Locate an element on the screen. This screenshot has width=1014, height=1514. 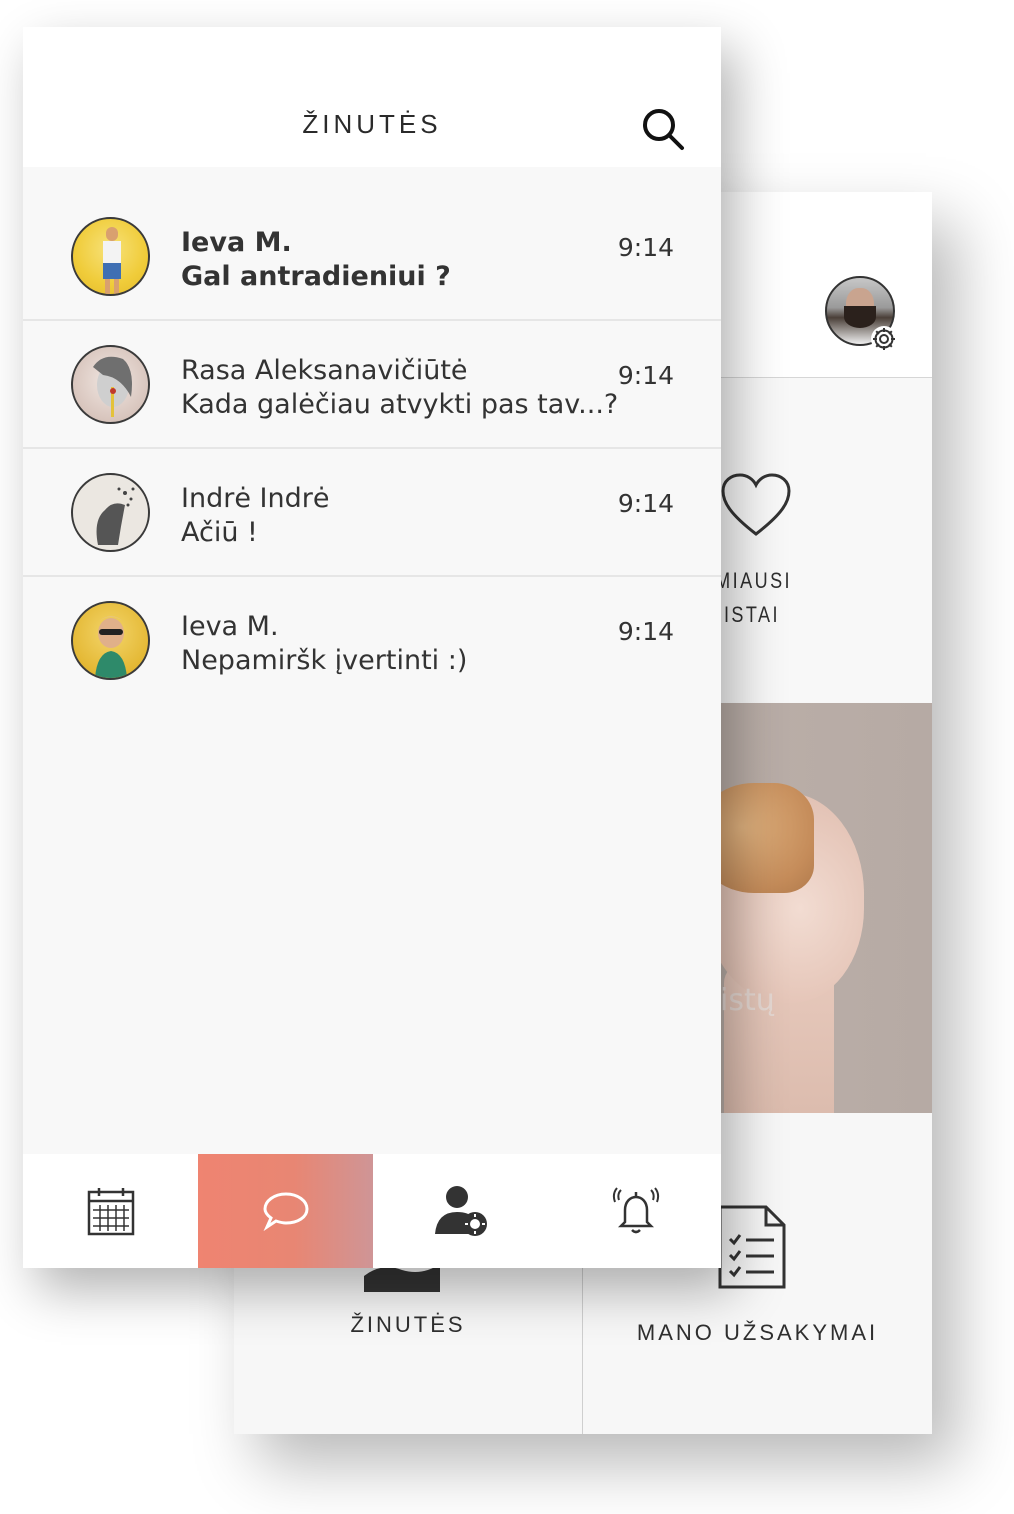
sender-name: Indrė Indrė is located at coordinates (255, 498).